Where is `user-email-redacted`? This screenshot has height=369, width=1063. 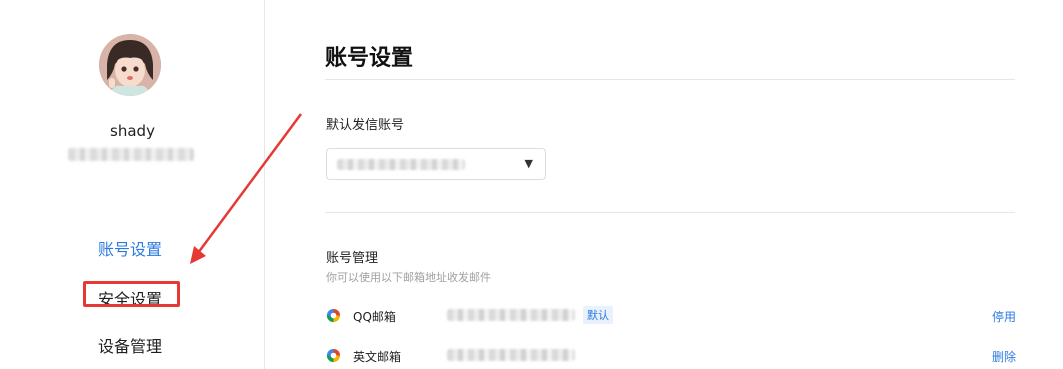 user-email-redacted is located at coordinates (131, 154).